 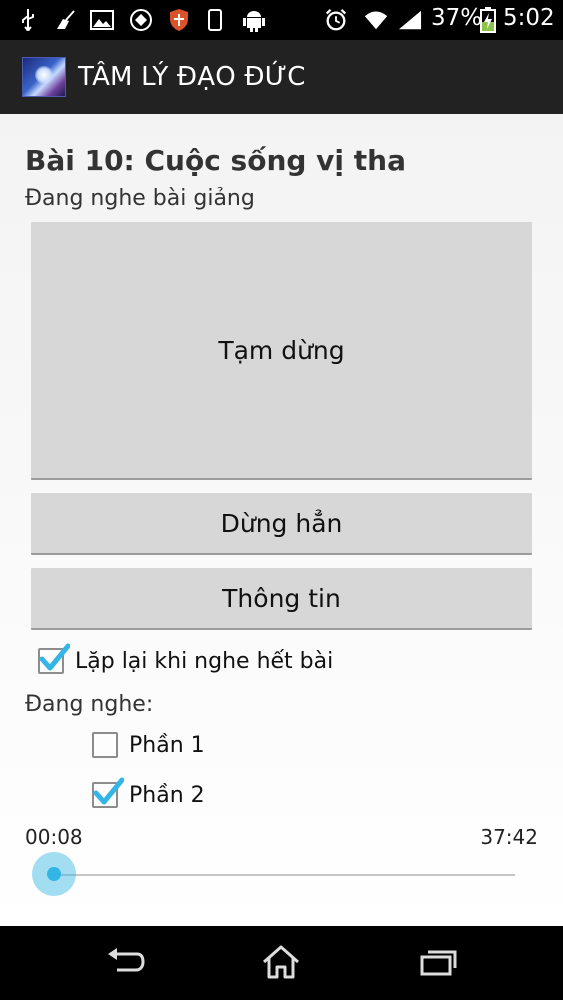 What do you see at coordinates (281, 524) in the screenshot?
I see `stop-button: Dừng hẳn` at bounding box center [281, 524].